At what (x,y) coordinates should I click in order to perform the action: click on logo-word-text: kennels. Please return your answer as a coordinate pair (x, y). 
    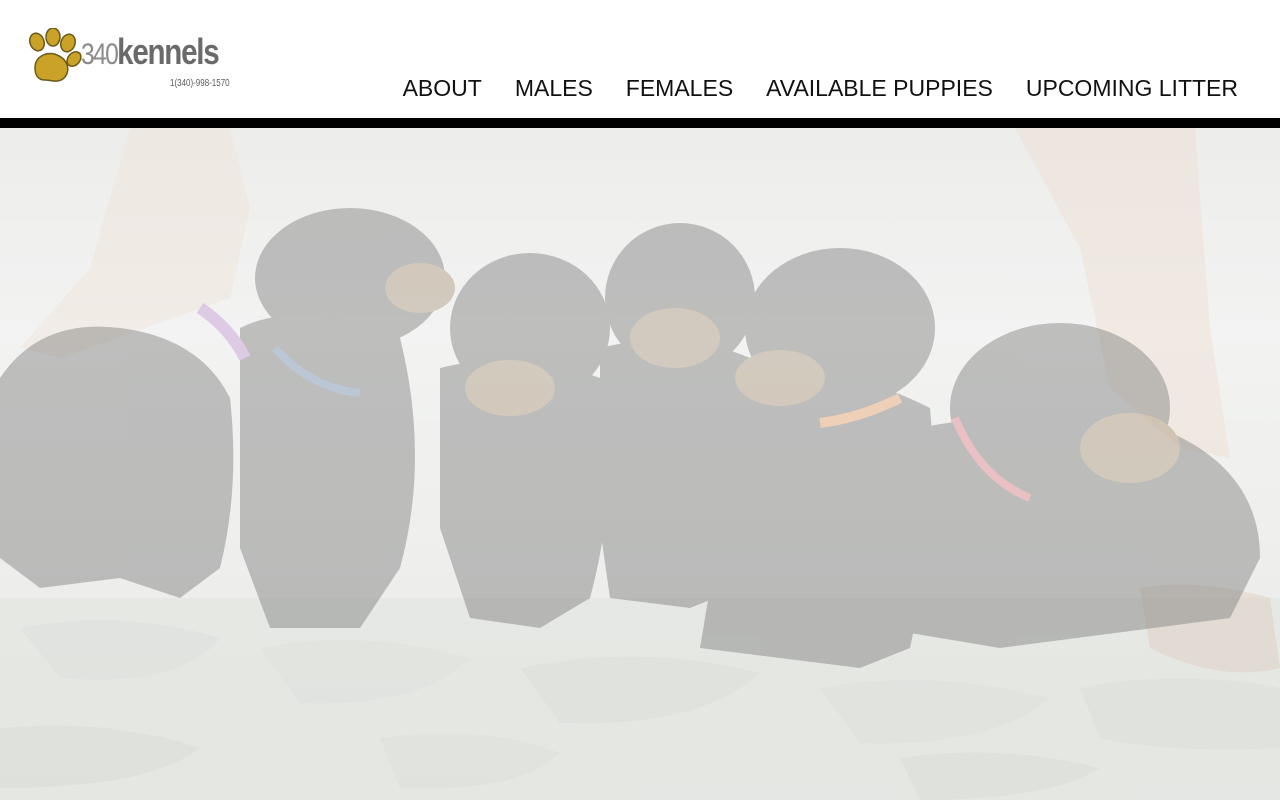
    Looking at the image, I should click on (168, 51).